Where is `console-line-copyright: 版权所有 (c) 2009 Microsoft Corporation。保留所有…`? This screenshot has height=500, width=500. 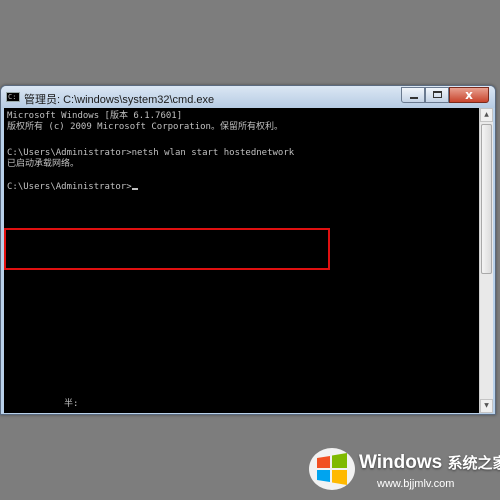
console-line-copyright: 版权所有 (c) 2009 Microsoft Corporation。保留所有… is located at coordinates (145, 127).